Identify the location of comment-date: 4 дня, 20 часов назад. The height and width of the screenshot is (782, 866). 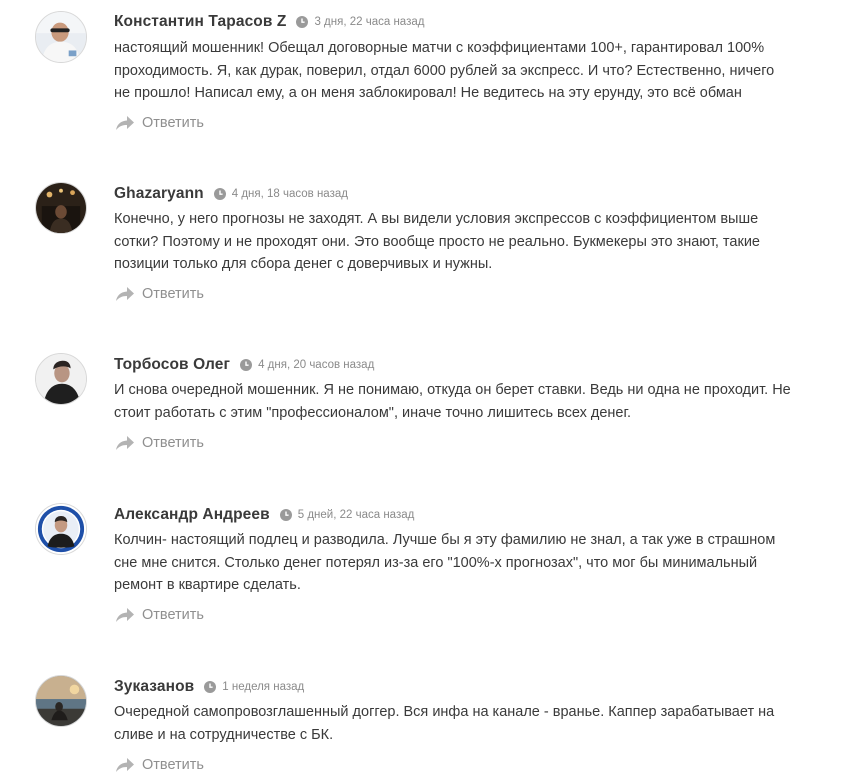
(316, 365).